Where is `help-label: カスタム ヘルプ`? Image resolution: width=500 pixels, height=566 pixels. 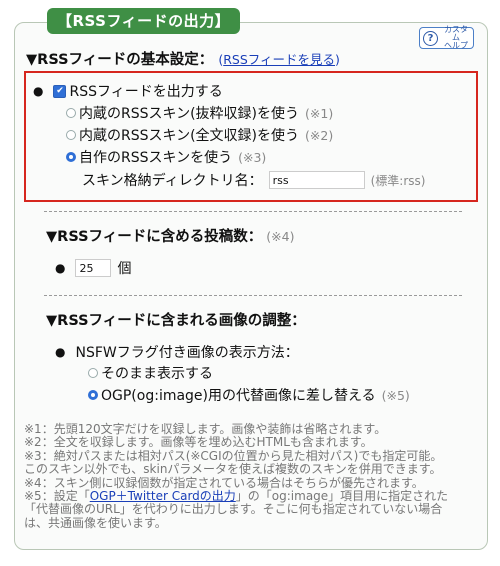
help-label: カスタム ヘルプ is located at coordinates (456, 37).